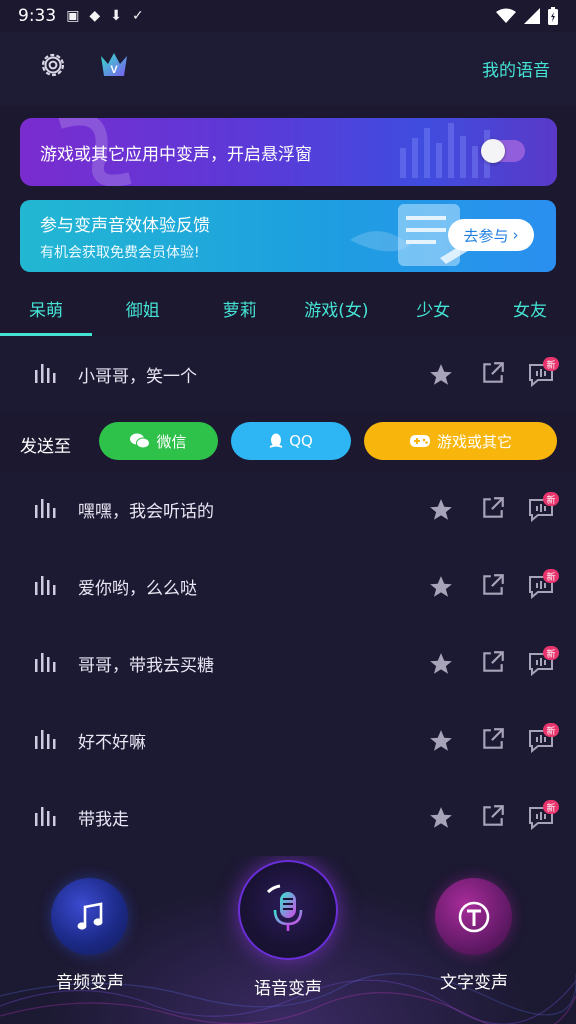 The height and width of the screenshot is (1024, 576). What do you see at coordinates (37, 16) in the screenshot?
I see `status-time: 9:33` at bounding box center [37, 16].